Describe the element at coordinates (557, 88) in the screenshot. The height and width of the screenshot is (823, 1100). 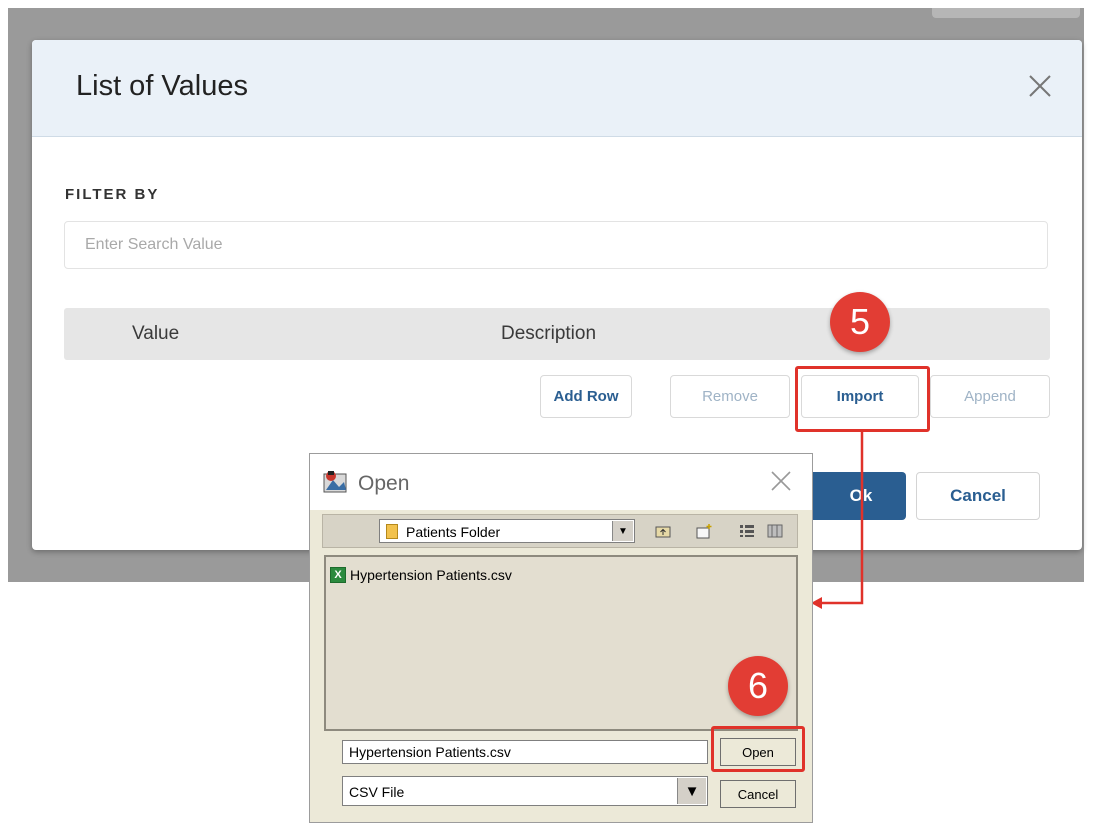
I see `modal-header: List of Values` at that location.